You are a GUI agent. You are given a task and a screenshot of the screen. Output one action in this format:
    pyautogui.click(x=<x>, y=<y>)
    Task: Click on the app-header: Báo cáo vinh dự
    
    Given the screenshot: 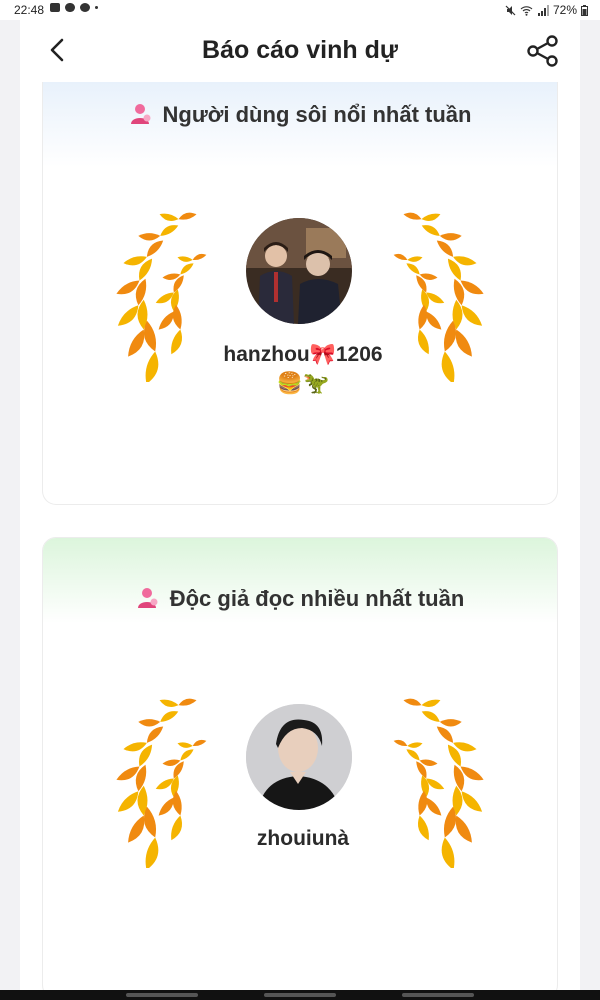 What is the action you would take?
    pyautogui.click(x=300, y=51)
    